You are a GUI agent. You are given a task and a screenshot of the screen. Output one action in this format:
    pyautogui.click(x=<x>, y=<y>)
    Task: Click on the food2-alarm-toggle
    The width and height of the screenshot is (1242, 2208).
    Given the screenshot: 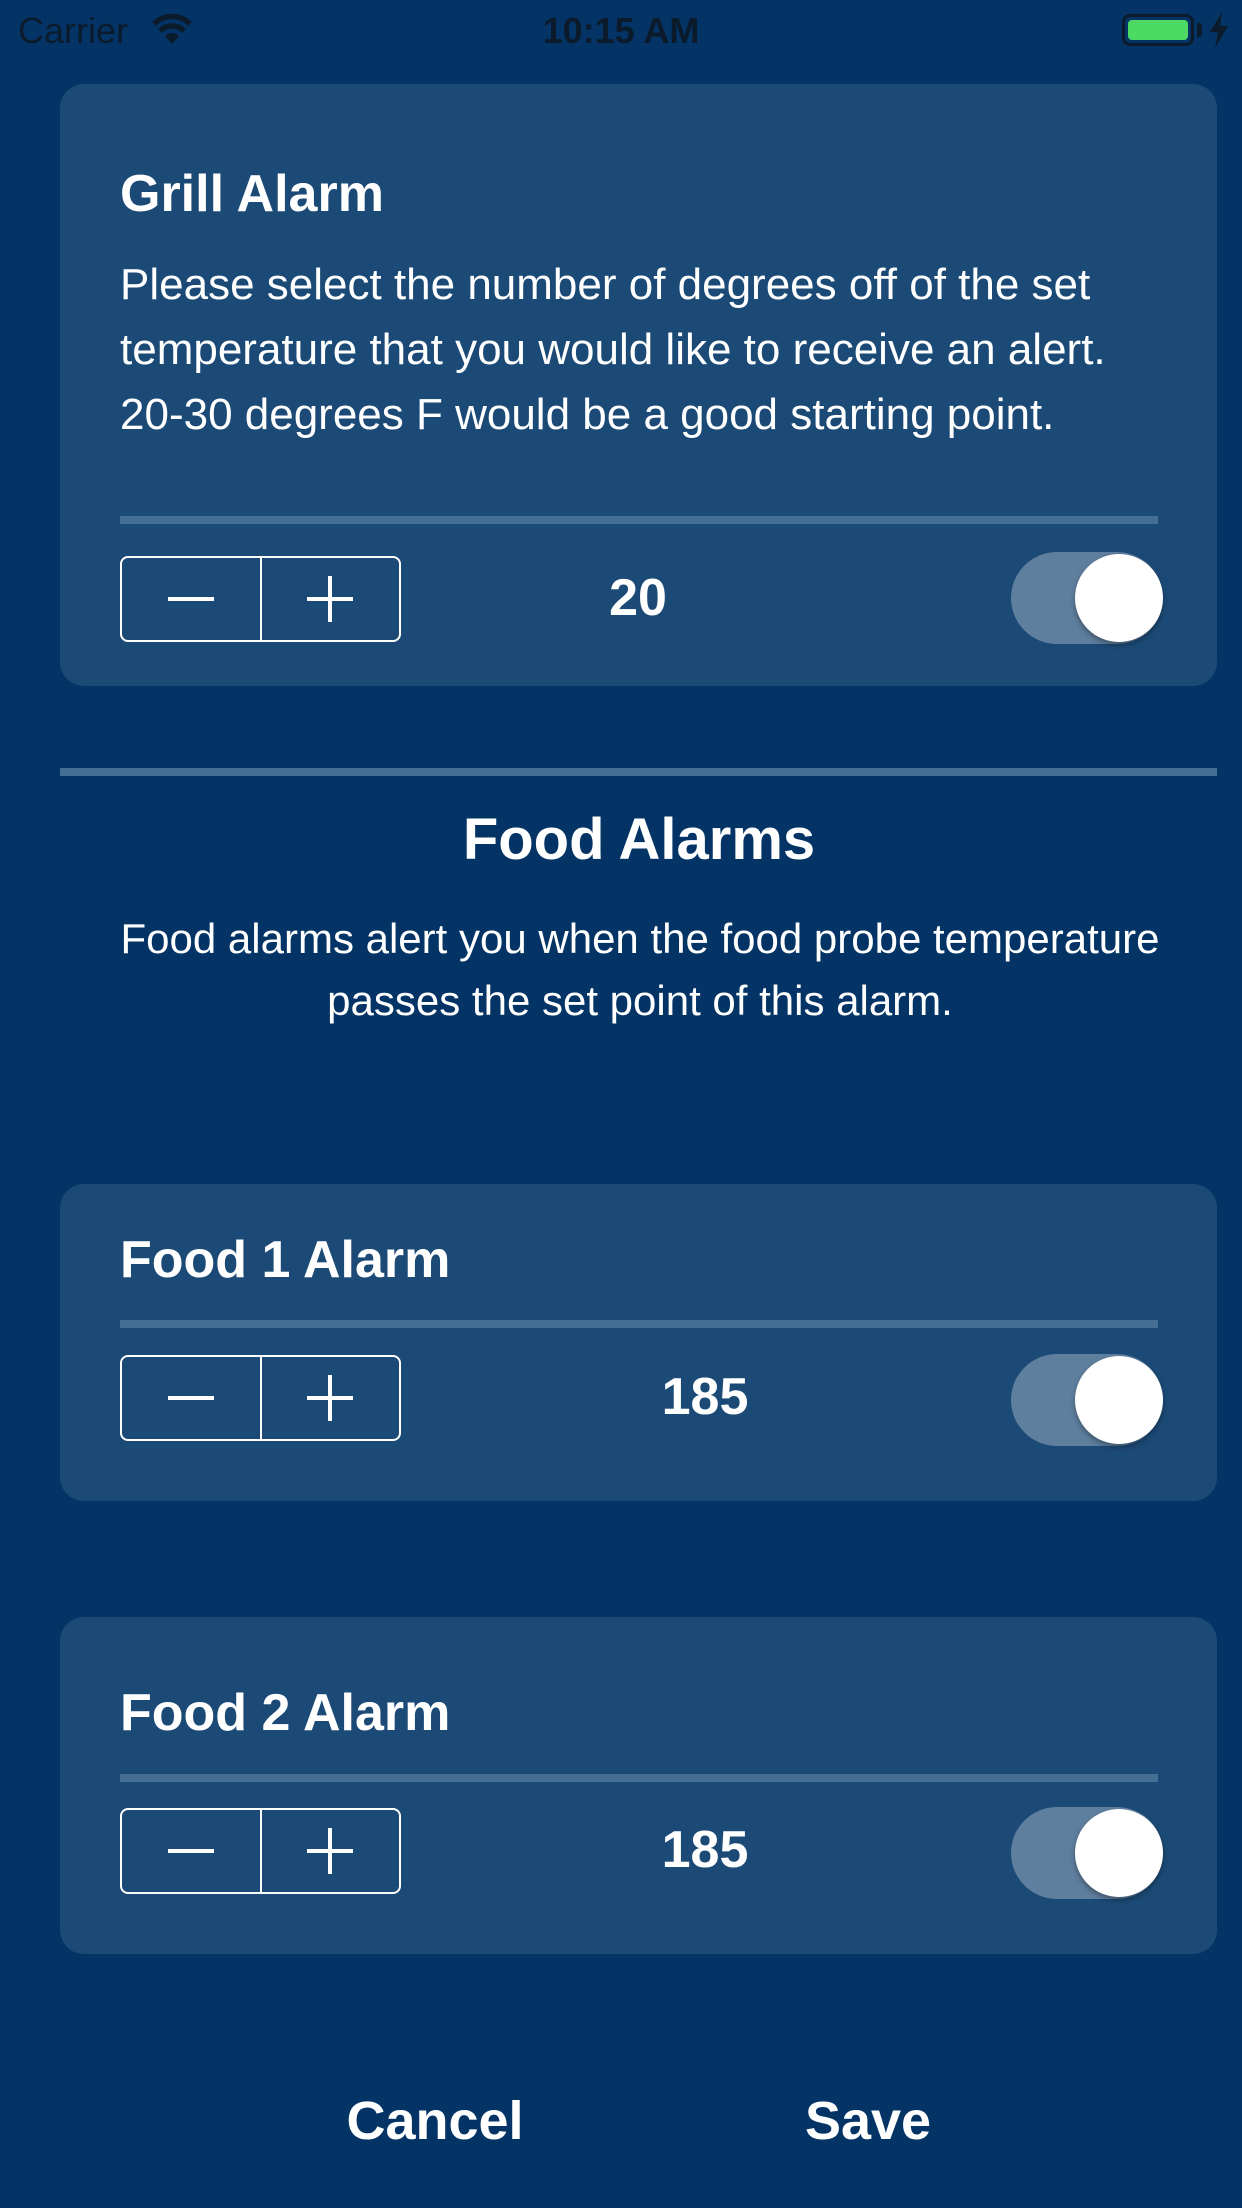 What is the action you would take?
    pyautogui.click(x=1087, y=1853)
    